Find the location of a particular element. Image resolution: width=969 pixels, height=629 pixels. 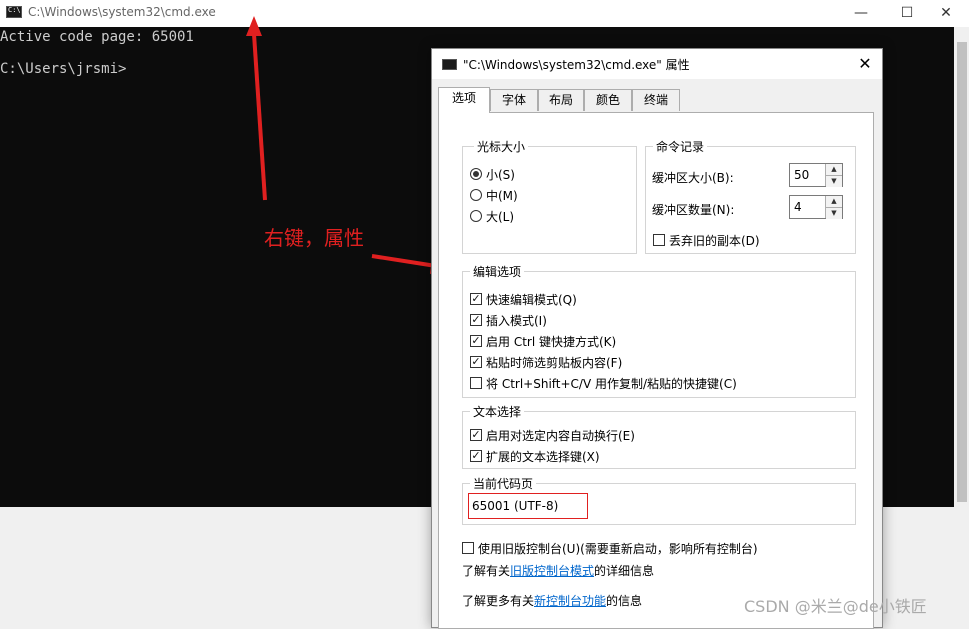

ctrl-shift-copy-paste-checkbox is located at coordinates (476, 383).